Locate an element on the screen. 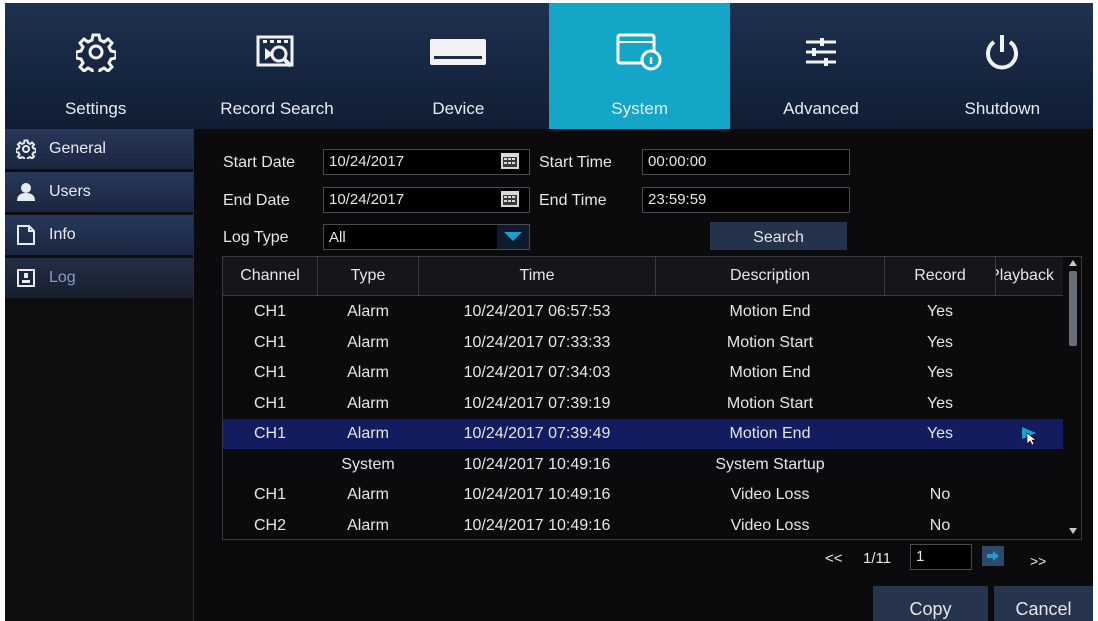  nav-label: Advanced is located at coordinates (821, 108).